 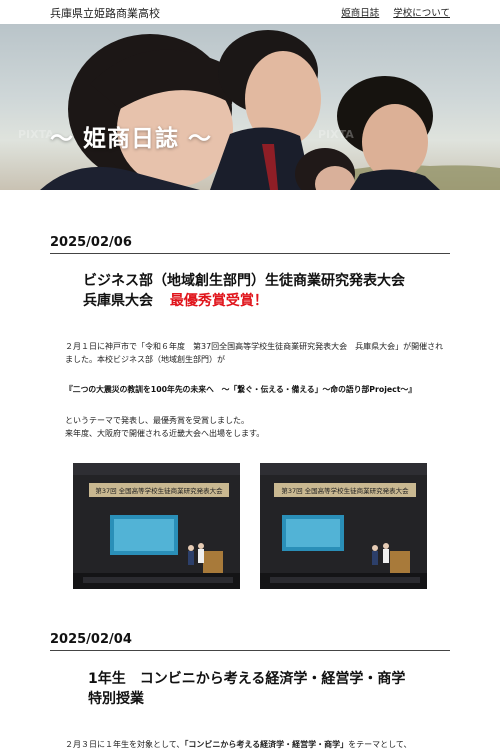 What do you see at coordinates (360, 12) in the screenshot?
I see `nav-link-diary: 姫商日誌` at bounding box center [360, 12].